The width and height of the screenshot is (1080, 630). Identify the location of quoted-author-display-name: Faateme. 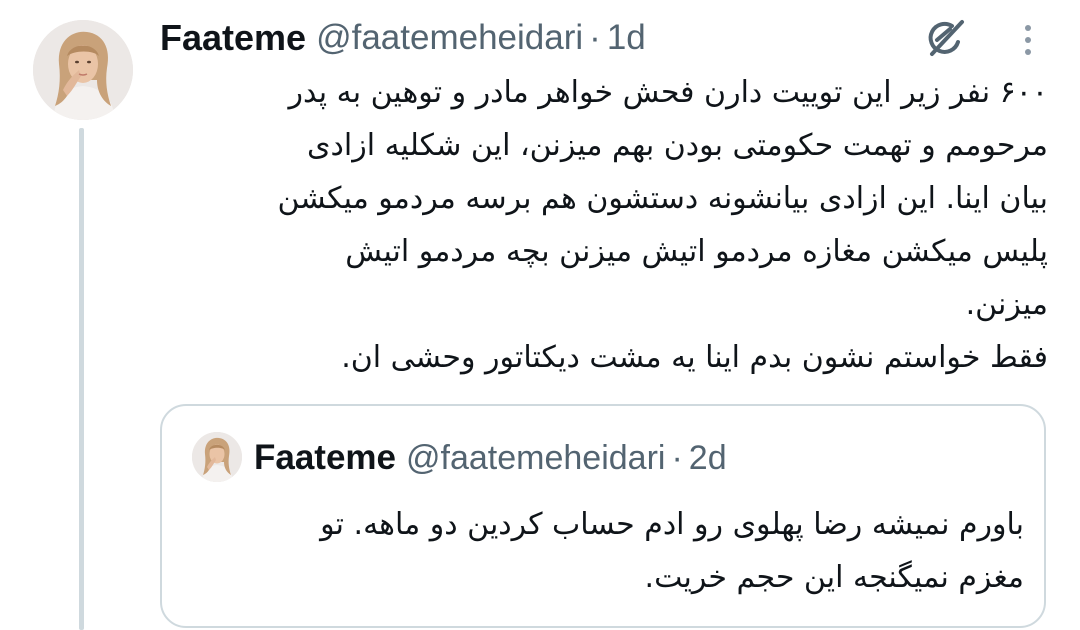
(325, 458).